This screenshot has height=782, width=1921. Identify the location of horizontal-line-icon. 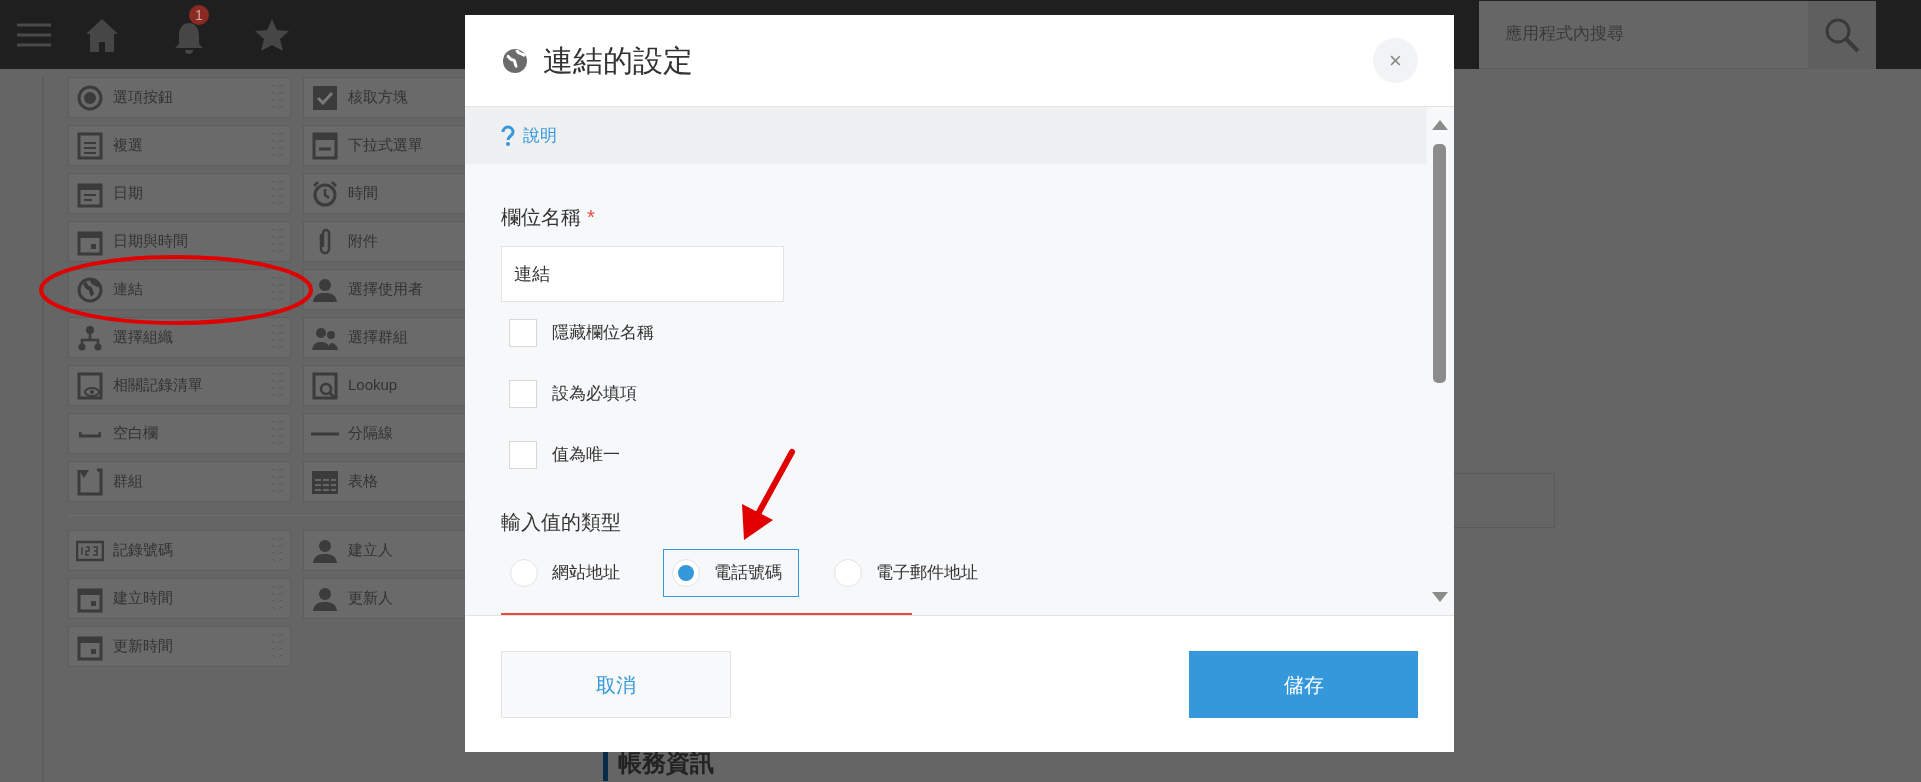
(325, 433).